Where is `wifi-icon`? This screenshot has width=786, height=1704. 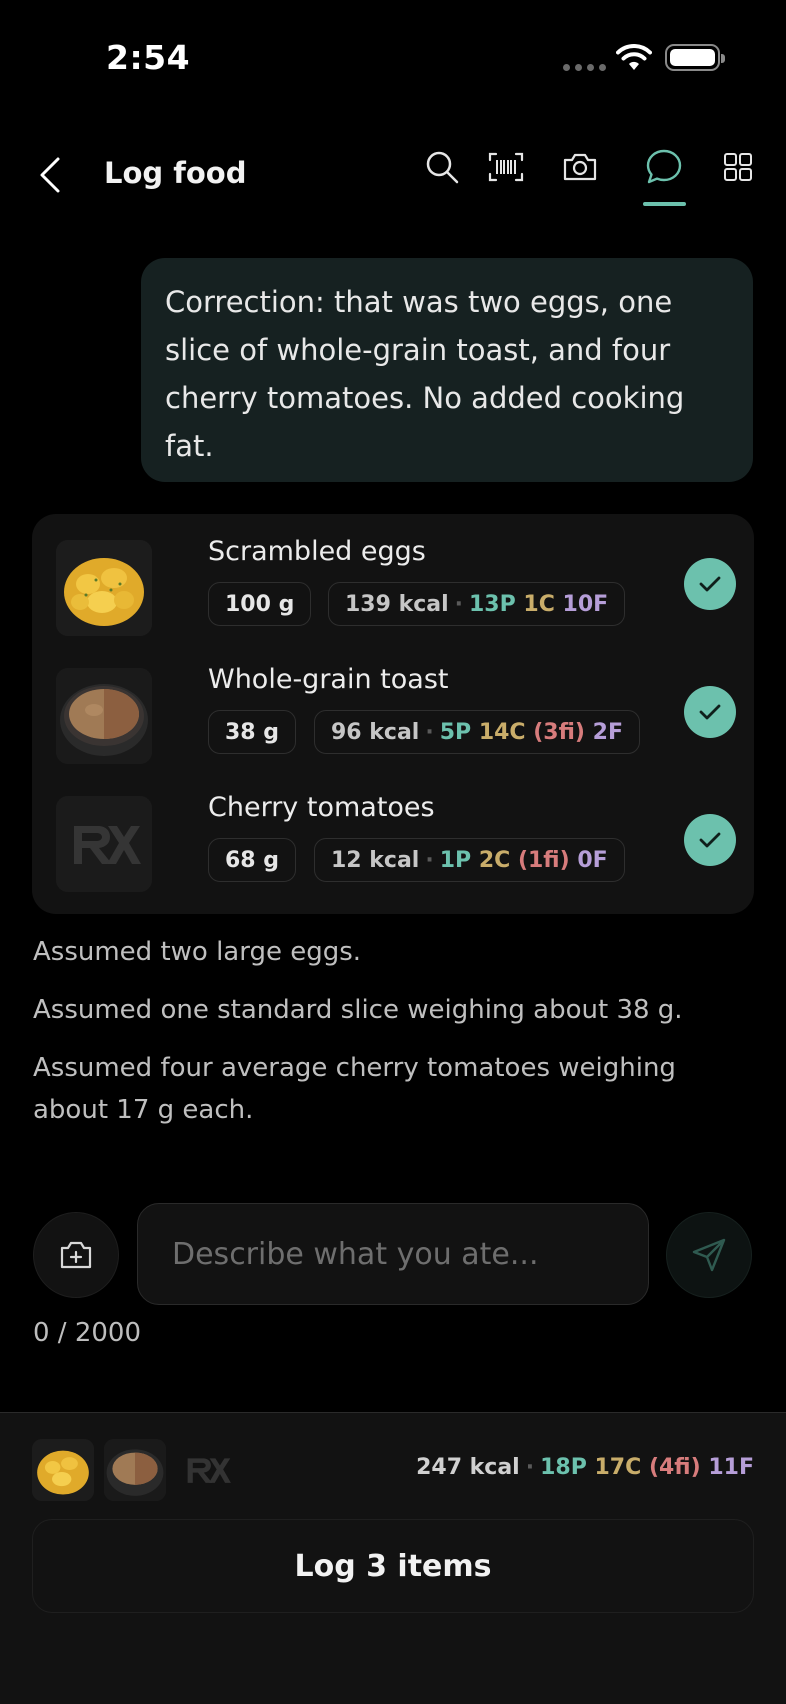
wifi-icon is located at coordinates (634, 57).